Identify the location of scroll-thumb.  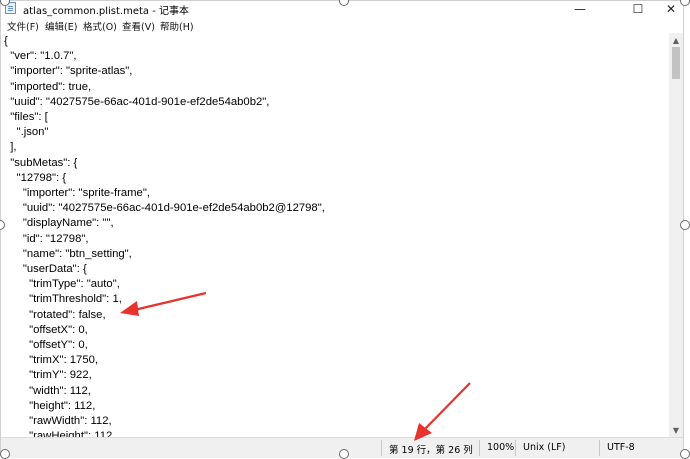
(676, 63).